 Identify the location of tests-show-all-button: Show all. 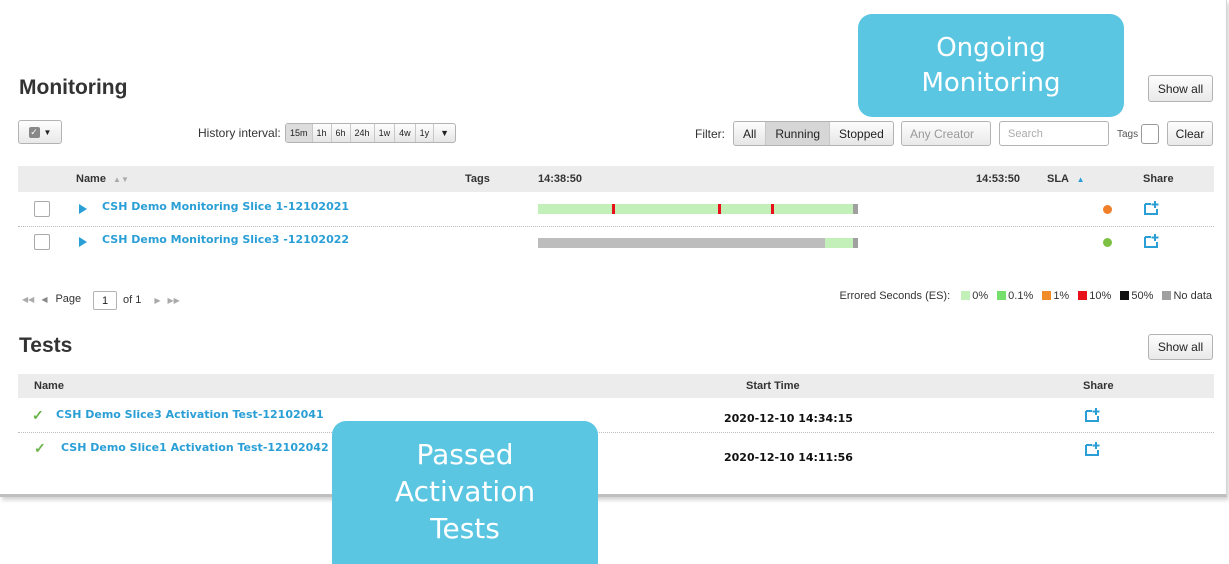
(1180, 347).